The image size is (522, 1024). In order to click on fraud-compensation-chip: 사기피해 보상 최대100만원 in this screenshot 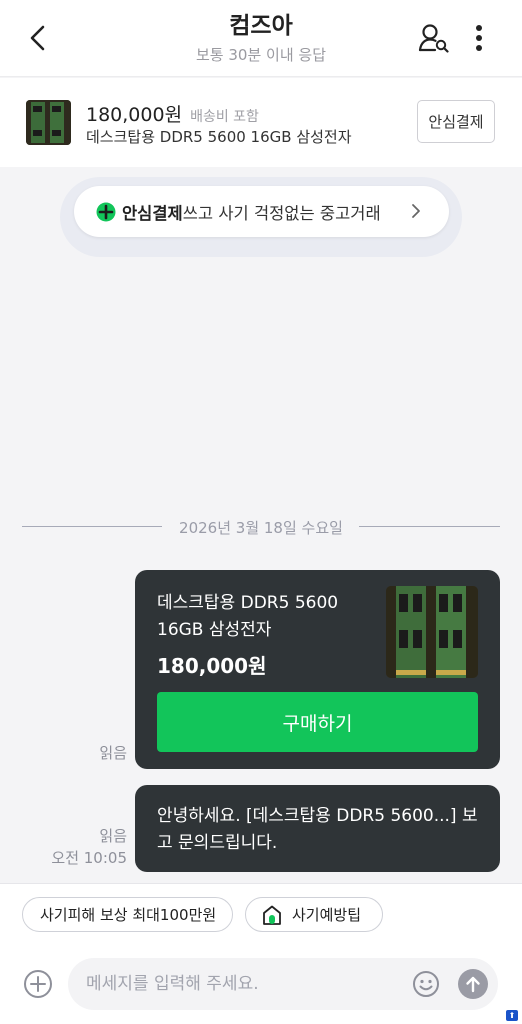, I will do `click(127, 914)`.